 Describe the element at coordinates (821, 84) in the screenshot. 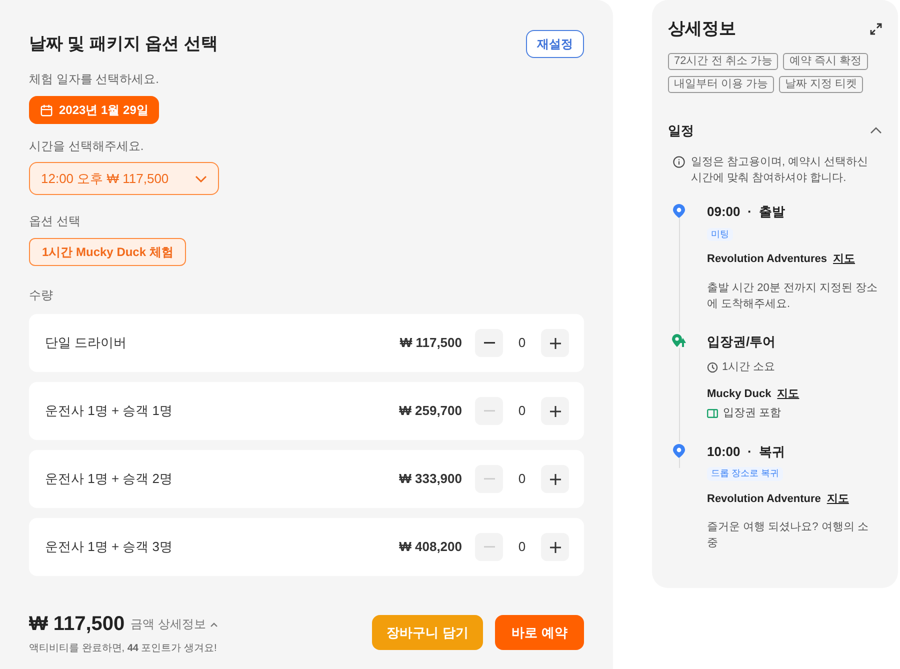

I see `feature-tag: 날짜 지정 티켓` at that location.